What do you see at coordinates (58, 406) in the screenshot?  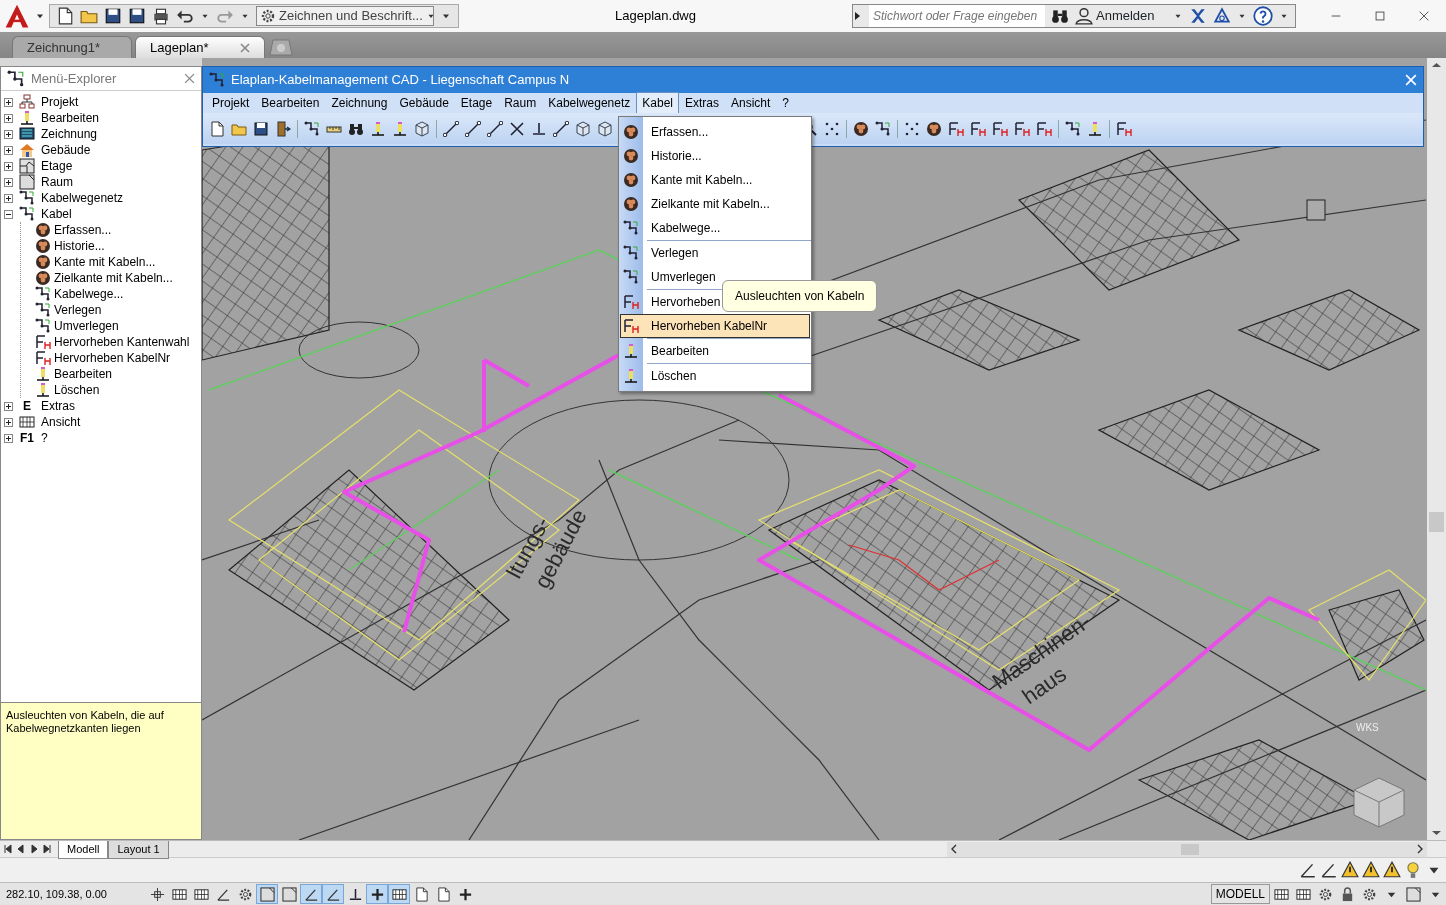 I see `tree-item: Extras` at bounding box center [58, 406].